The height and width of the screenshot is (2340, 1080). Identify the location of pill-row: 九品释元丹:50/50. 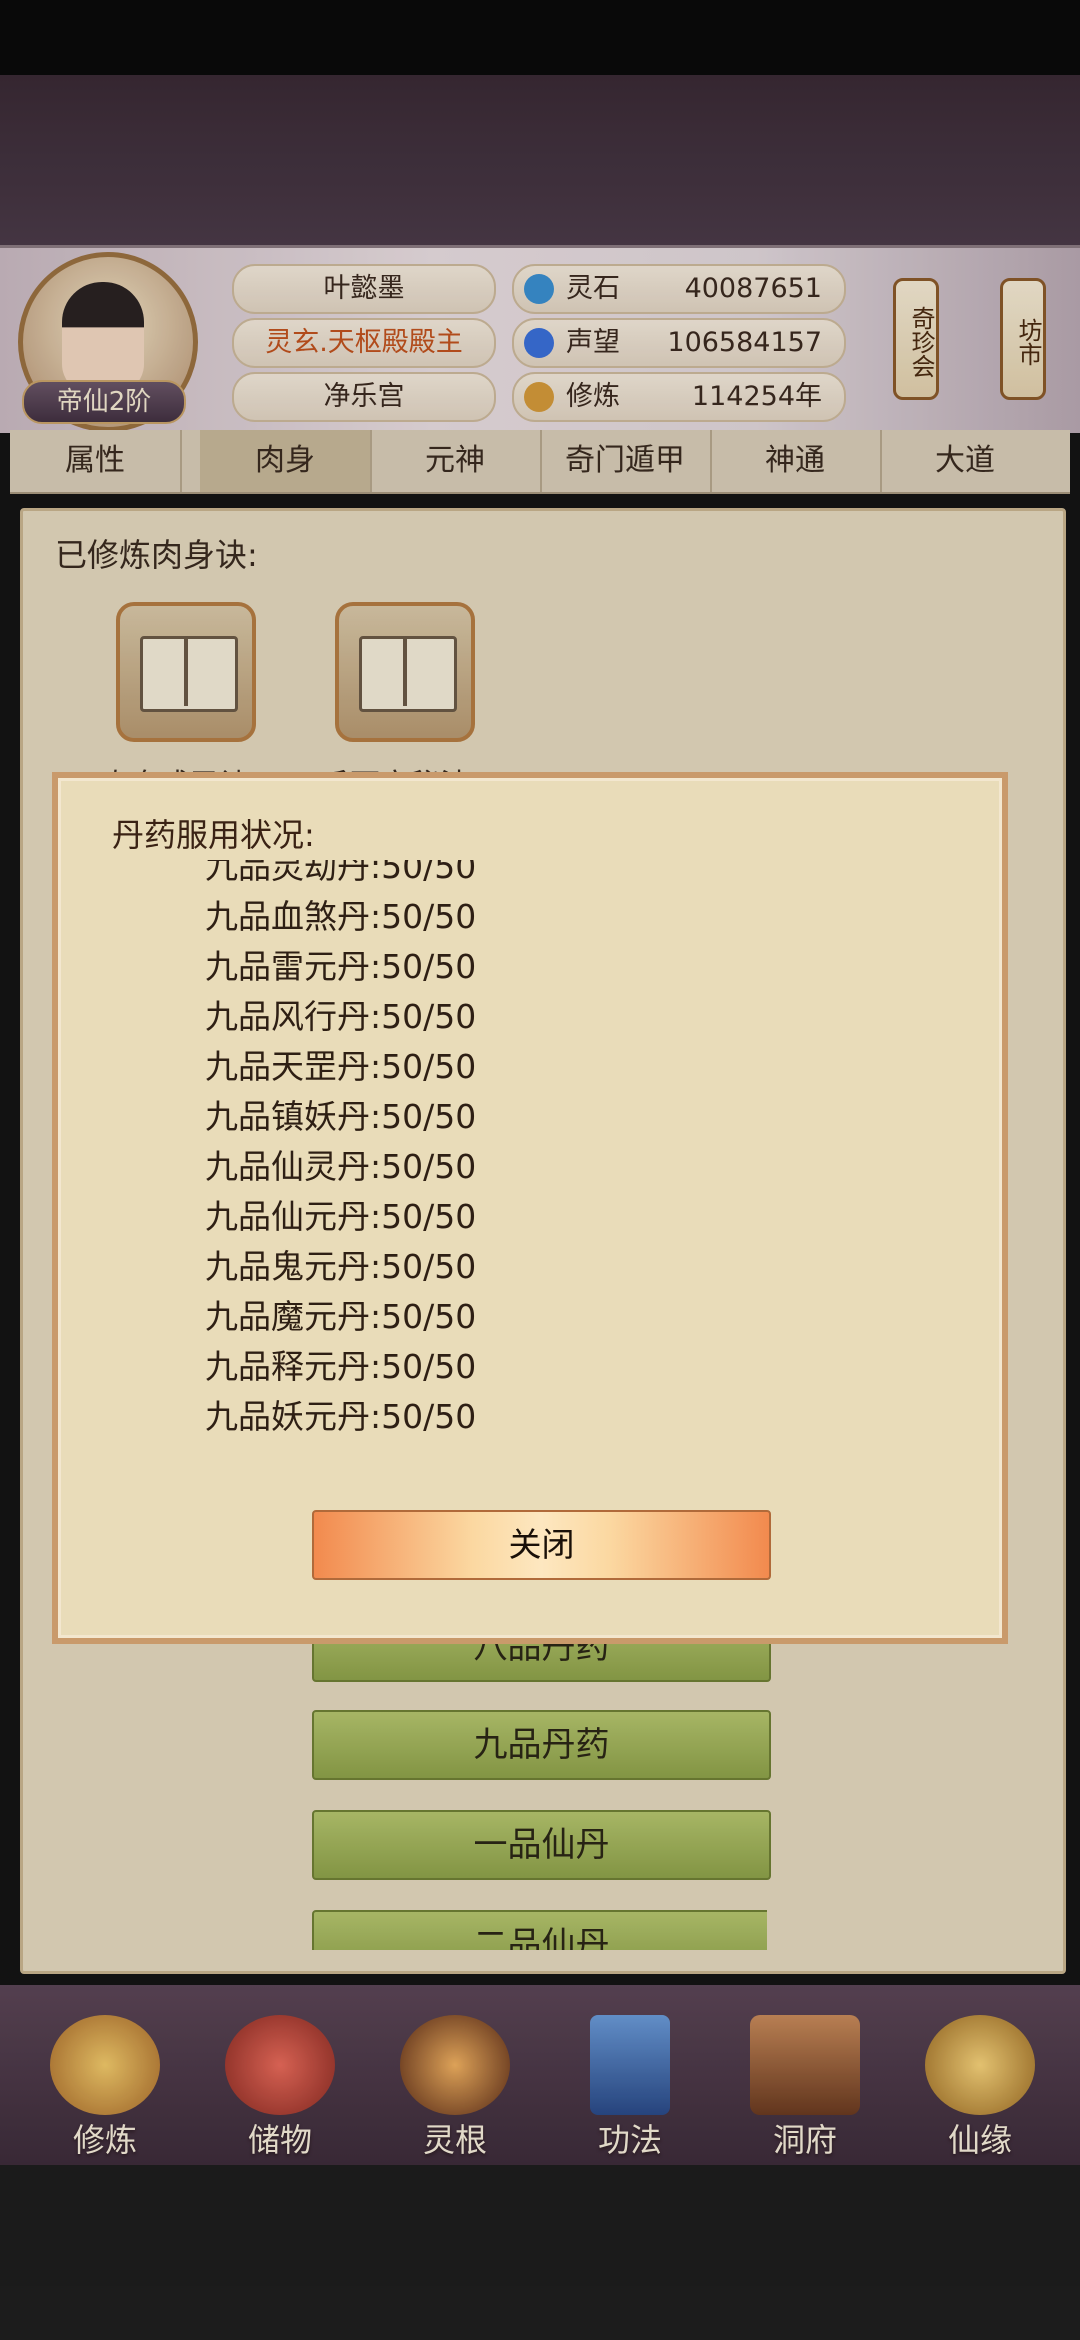
(341, 1366).